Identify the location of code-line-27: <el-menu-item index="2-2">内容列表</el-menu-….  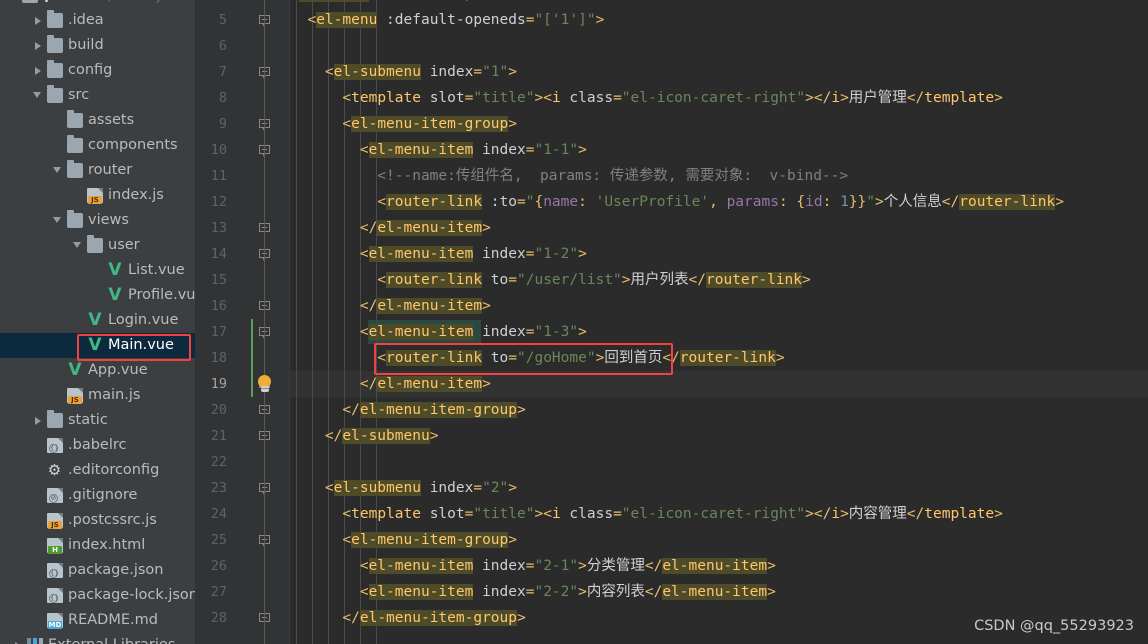
(567, 592).